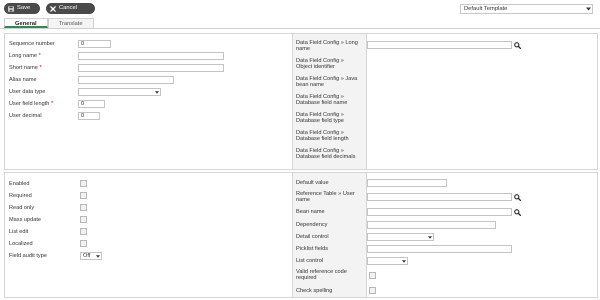  Describe the element at coordinates (387, 261) in the screenshot. I see `list-control-select` at that location.